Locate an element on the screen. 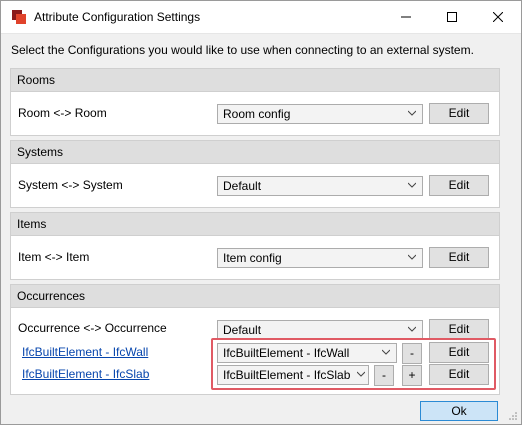 This screenshot has width=522, height=425. mapping-link-ifcwall: IfcBuiltElement - IfcWall is located at coordinates (85, 352).